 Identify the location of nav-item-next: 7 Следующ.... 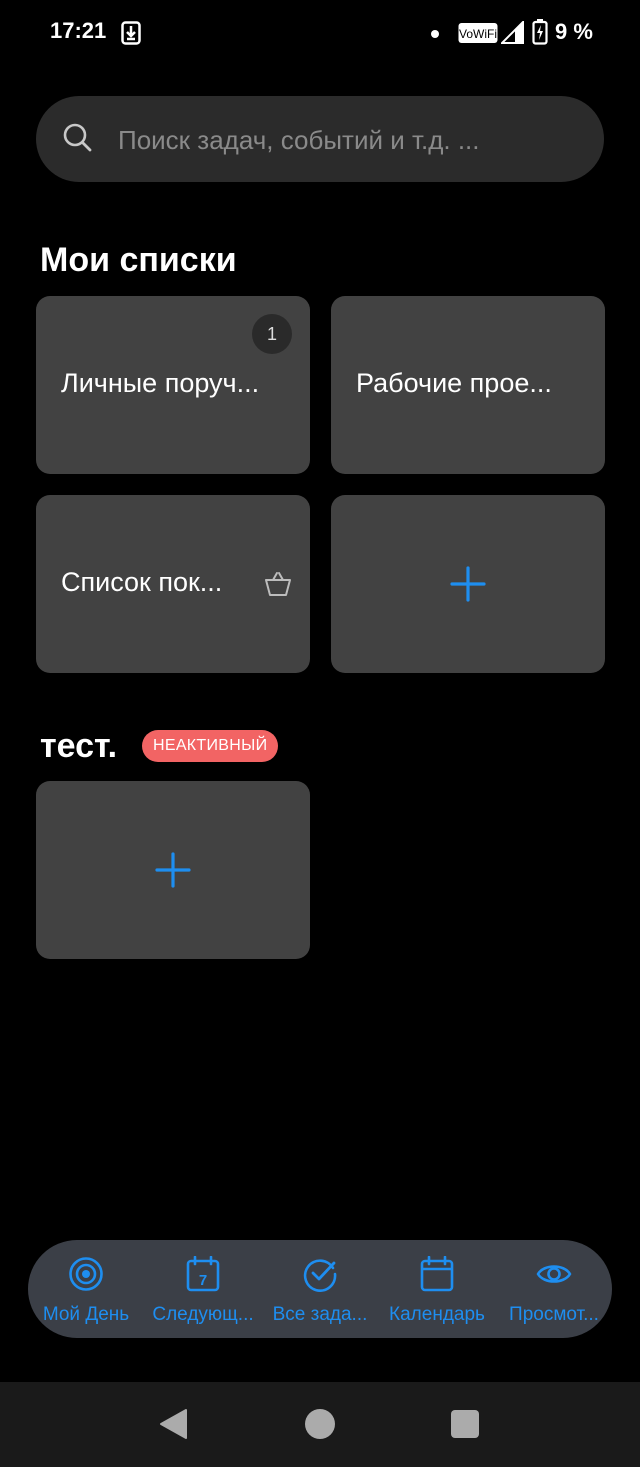
(203, 1289).